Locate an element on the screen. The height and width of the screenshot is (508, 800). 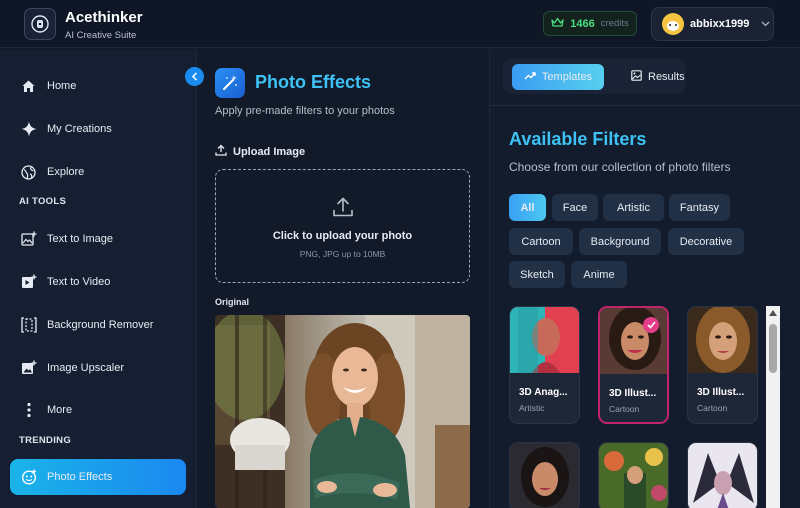
dropzone-title: Click to upload your photo is located at coordinates (342, 236).